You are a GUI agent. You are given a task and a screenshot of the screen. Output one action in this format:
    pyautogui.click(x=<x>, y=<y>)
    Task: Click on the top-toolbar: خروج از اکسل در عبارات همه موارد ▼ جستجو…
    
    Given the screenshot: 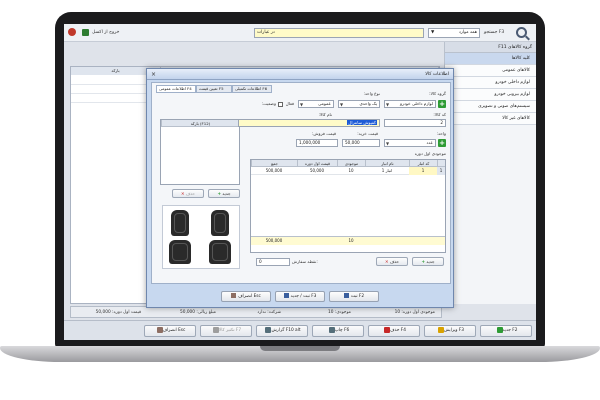 What is the action you would take?
    pyautogui.click(x=300, y=33)
    